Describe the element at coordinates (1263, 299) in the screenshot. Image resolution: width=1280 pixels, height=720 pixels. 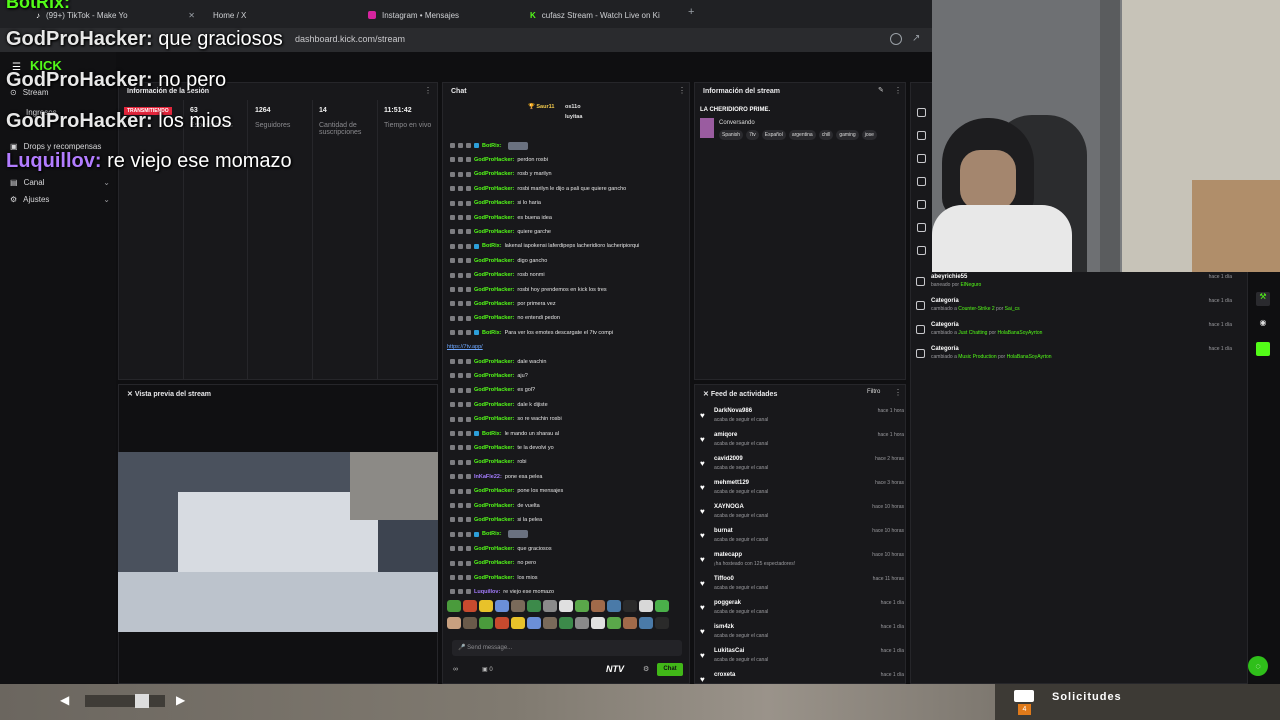
I see `mod-tool-icon: ⚒` at that location.